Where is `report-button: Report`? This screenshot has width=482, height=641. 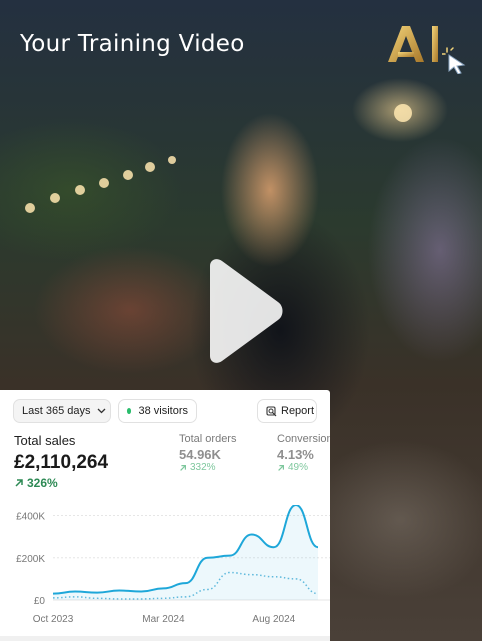
report-button: Report is located at coordinates (287, 411).